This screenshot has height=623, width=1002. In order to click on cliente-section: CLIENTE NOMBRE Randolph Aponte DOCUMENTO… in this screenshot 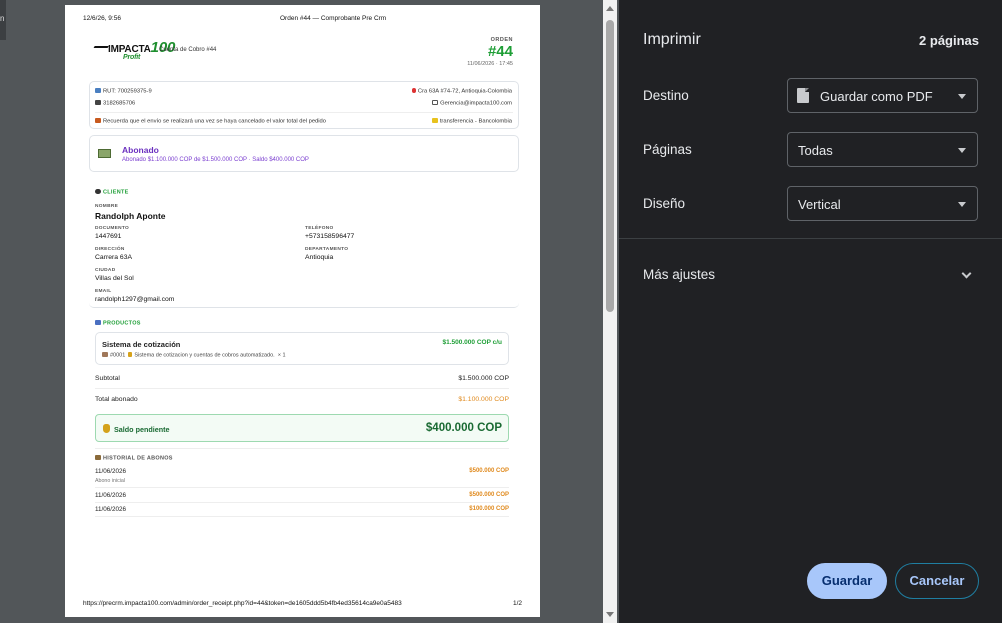, I will do `click(304, 243)`.